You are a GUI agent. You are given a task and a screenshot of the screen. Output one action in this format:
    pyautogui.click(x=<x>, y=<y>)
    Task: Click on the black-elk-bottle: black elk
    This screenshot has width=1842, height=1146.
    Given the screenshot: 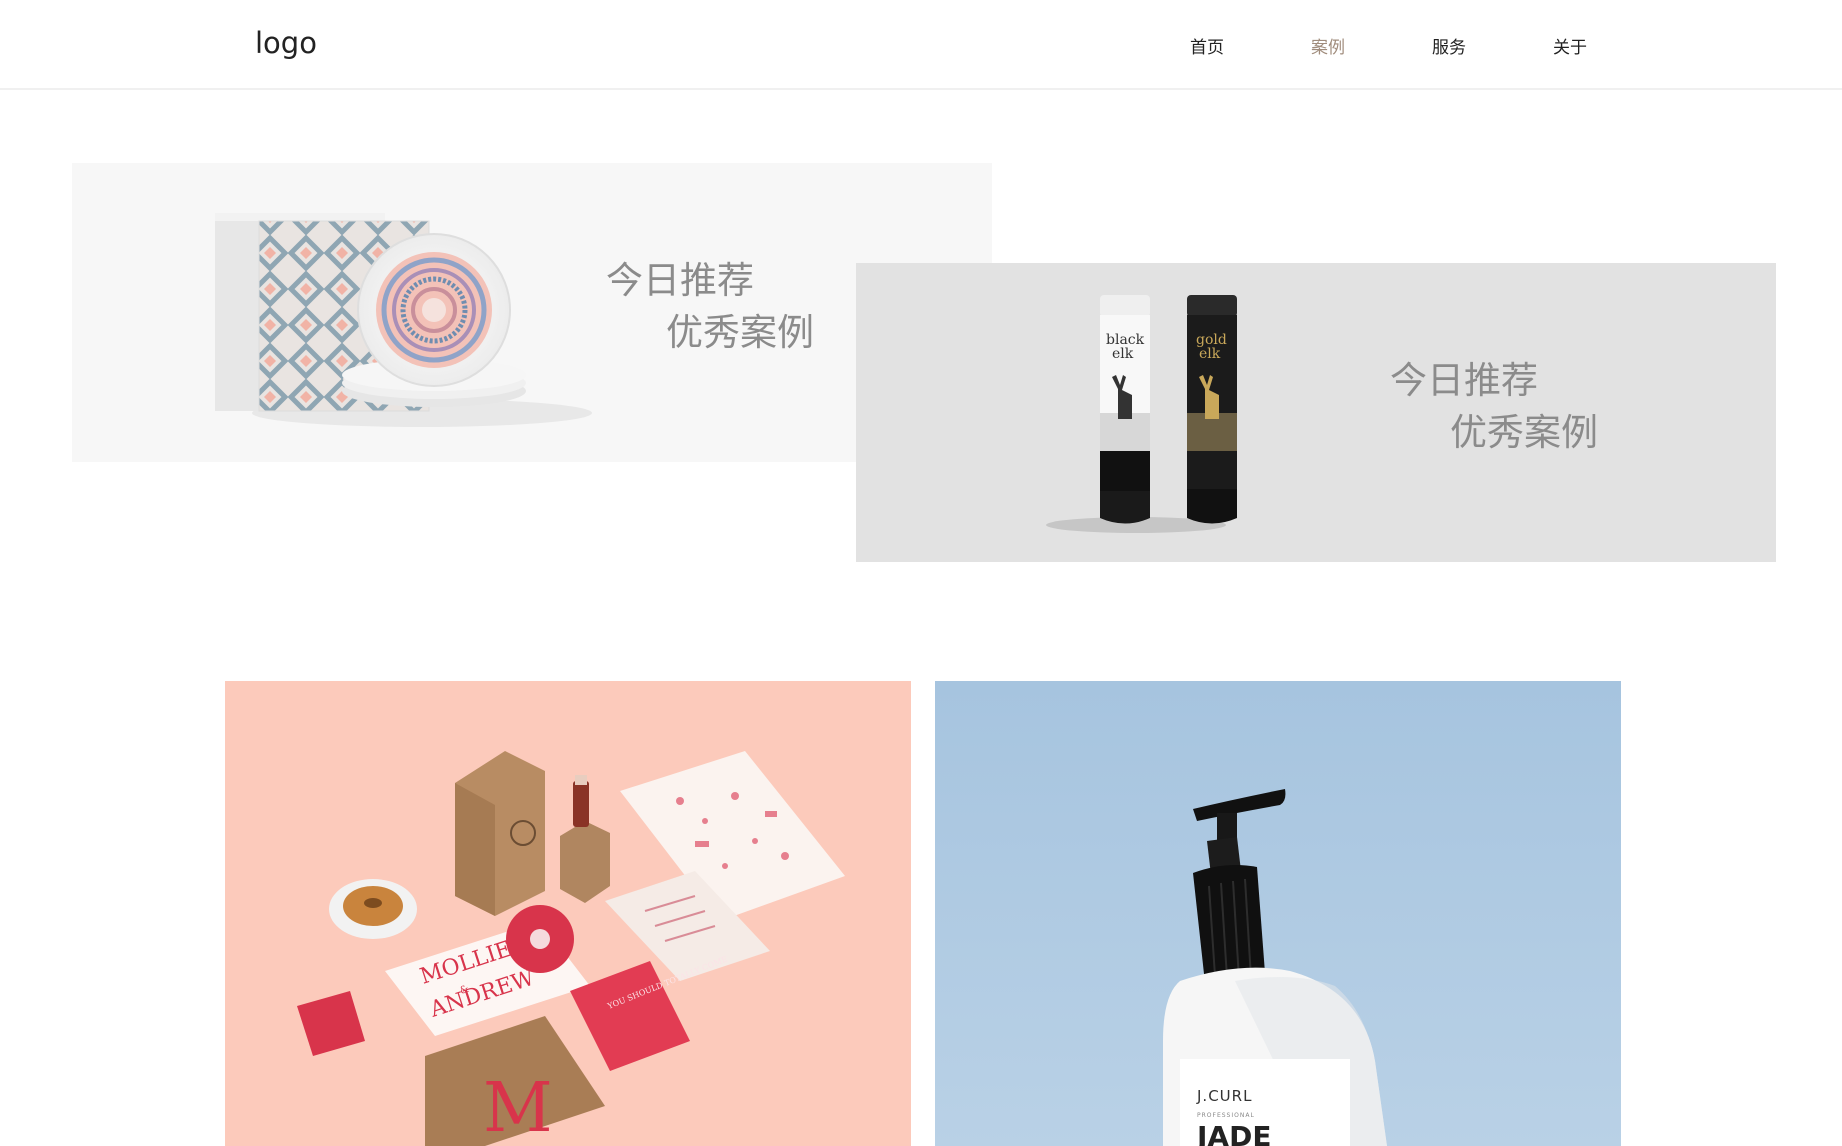 What is the action you would take?
    pyautogui.click(x=1125, y=409)
    